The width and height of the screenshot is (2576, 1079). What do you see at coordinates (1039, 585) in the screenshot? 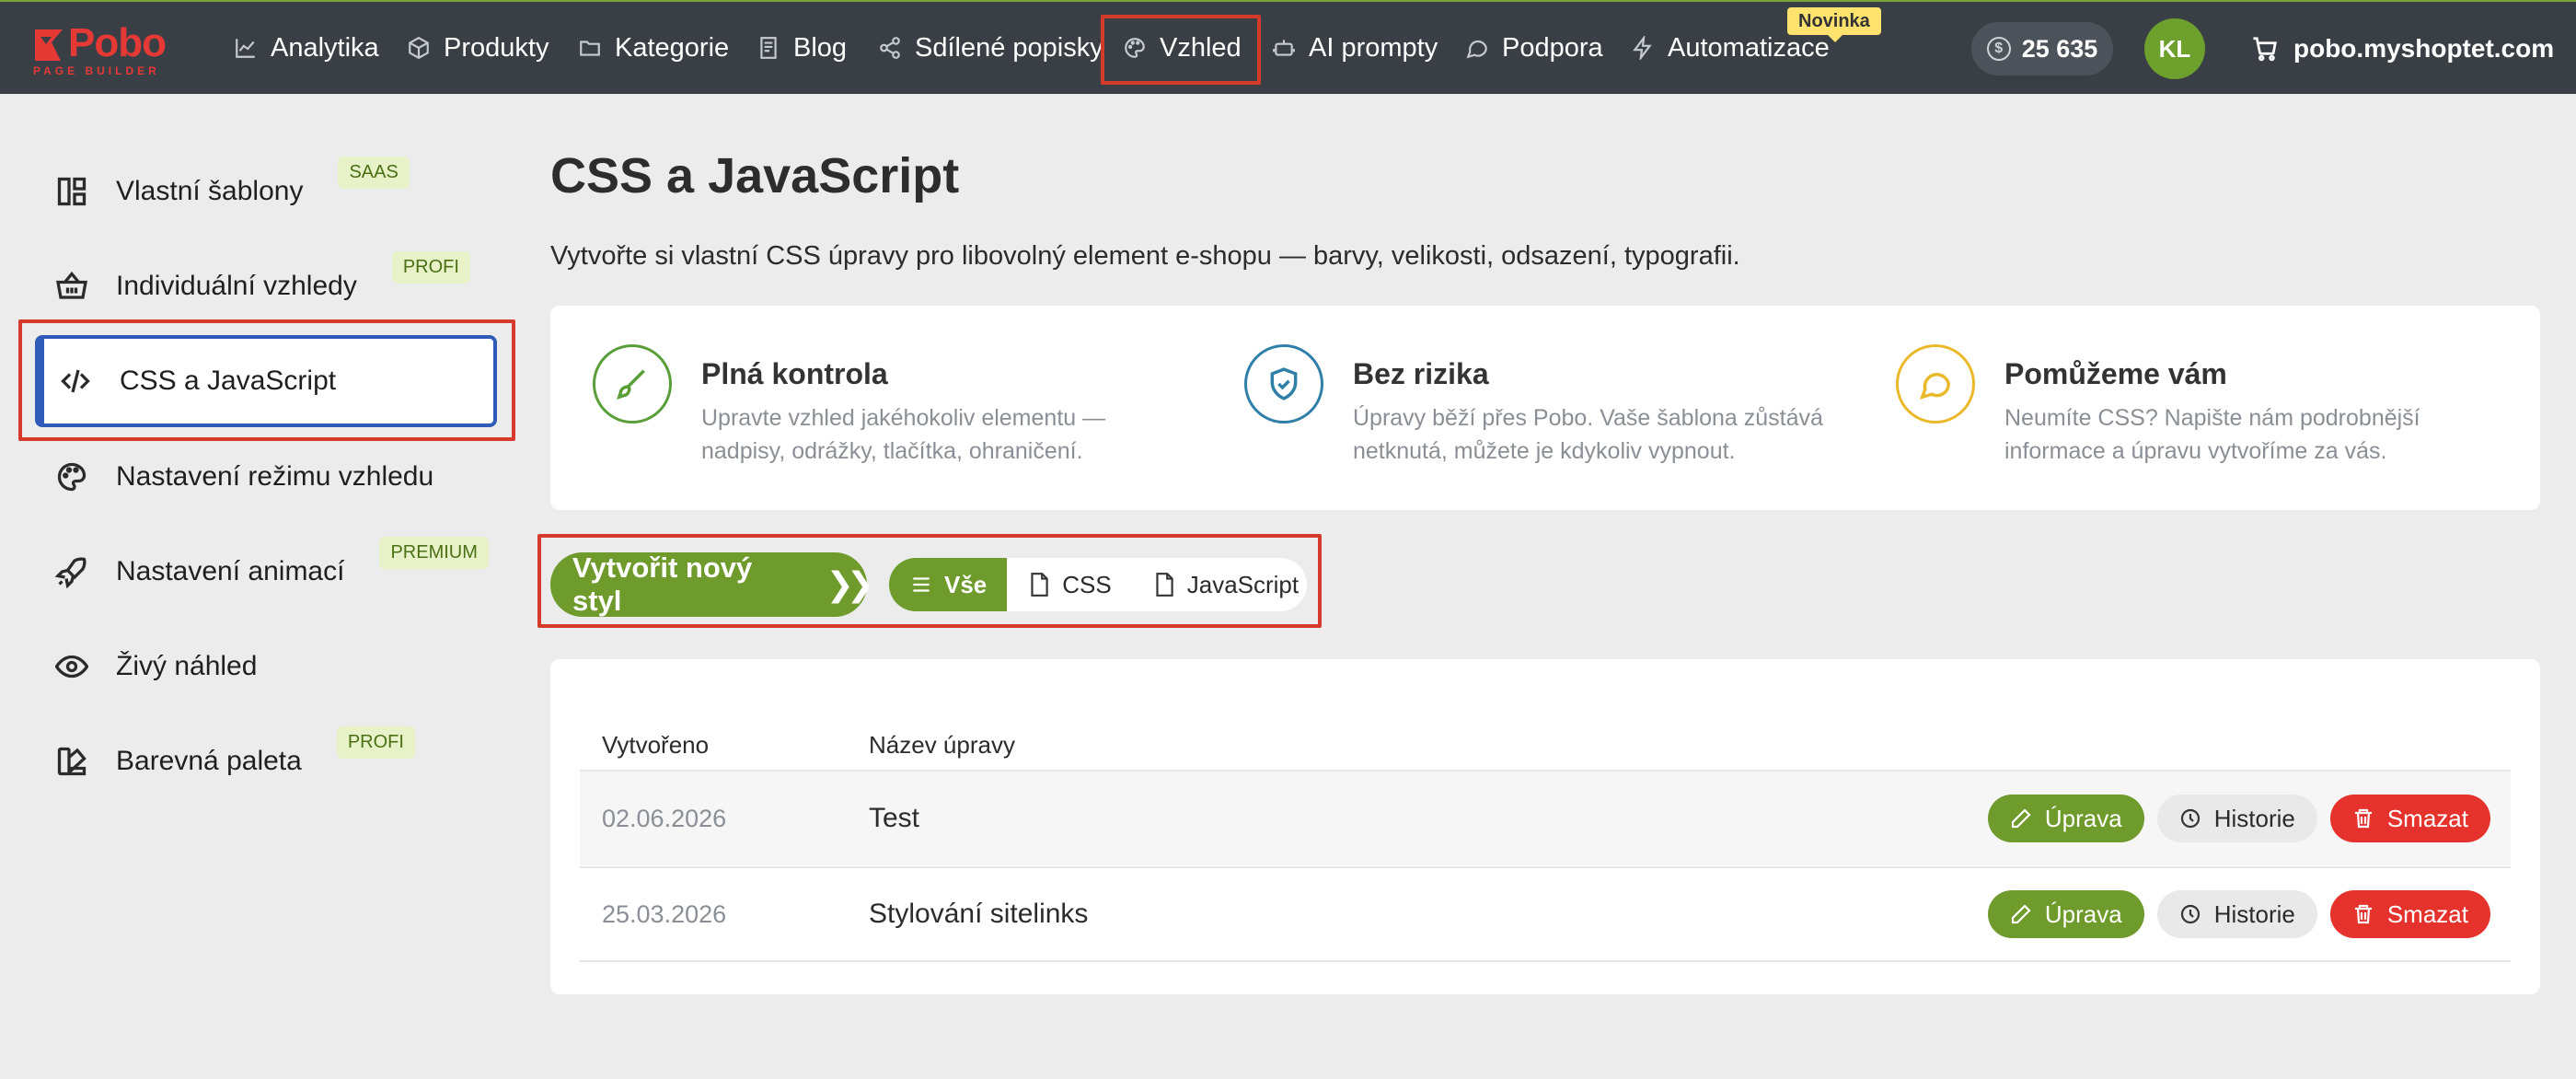
I see `css-file-icon` at bounding box center [1039, 585].